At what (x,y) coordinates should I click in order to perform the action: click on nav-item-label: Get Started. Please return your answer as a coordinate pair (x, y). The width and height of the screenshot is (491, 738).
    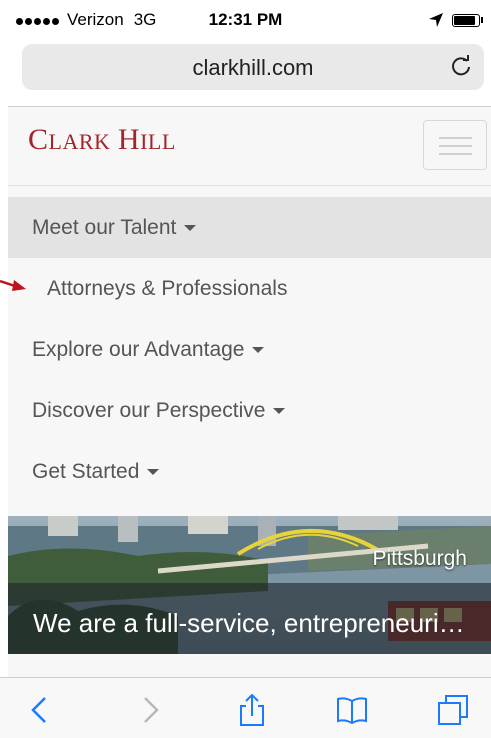
    Looking at the image, I should click on (86, 471).